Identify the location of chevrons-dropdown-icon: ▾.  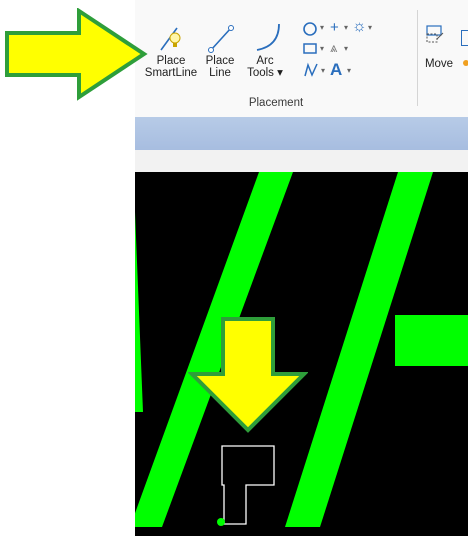
(346, 48).